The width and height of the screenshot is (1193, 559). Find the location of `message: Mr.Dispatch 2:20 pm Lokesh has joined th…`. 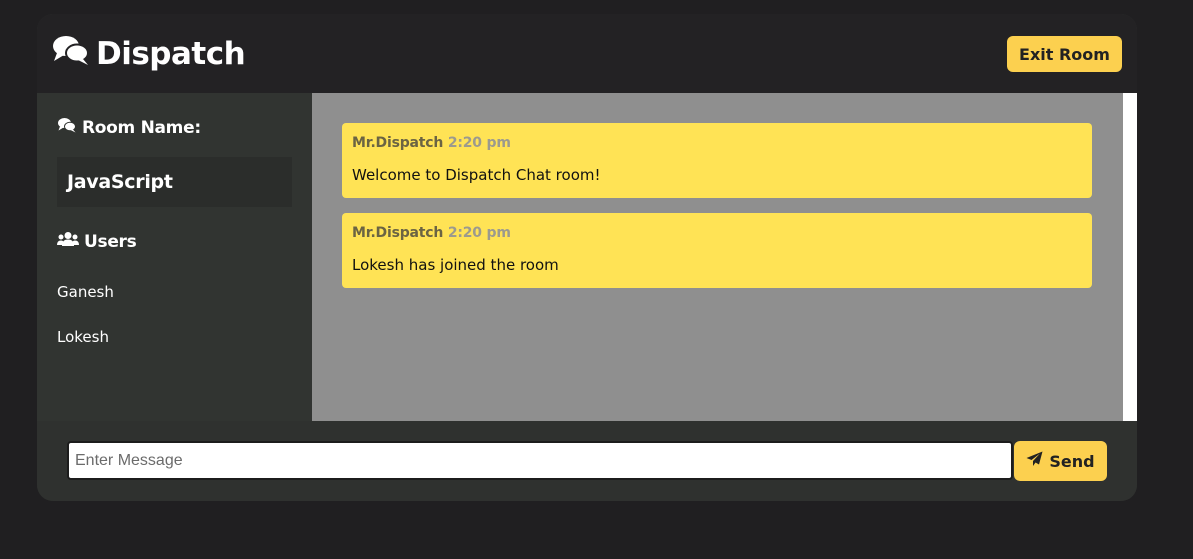

message: Mr.Dispatch 2:20 pm Lokesh has joined th… is located at coordinates (717, 250).